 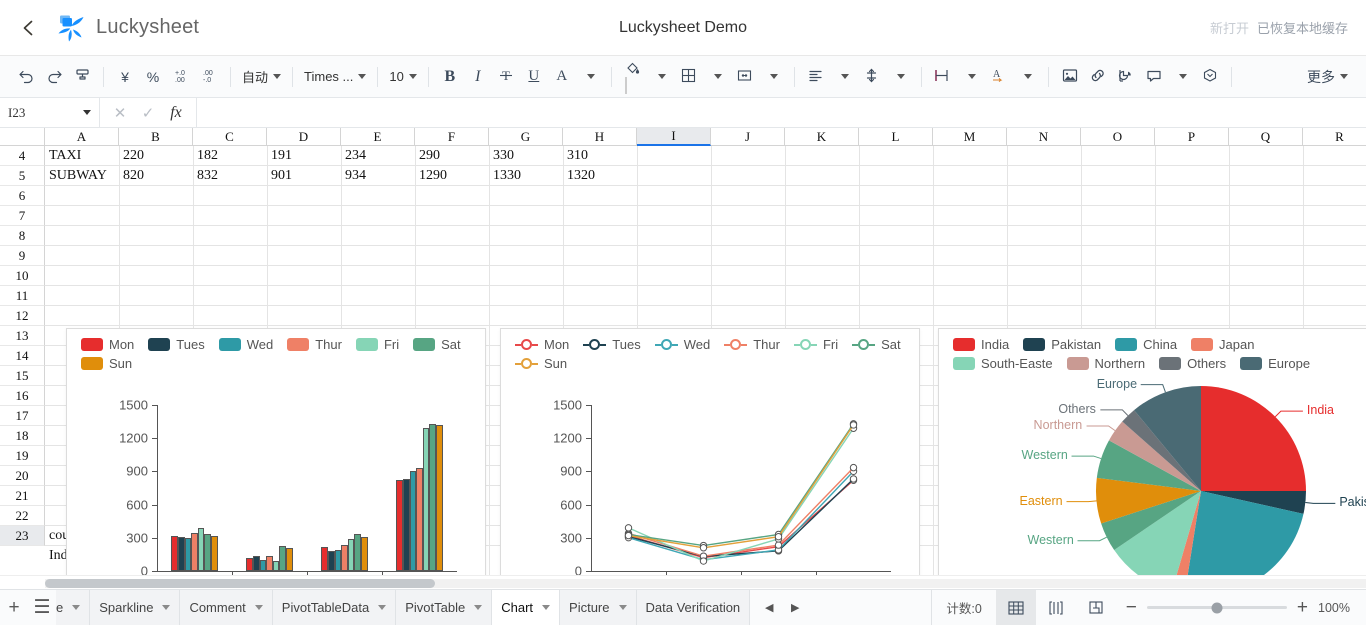 I want to click on zoom-out-button: −, so click(x=1131, y=607).